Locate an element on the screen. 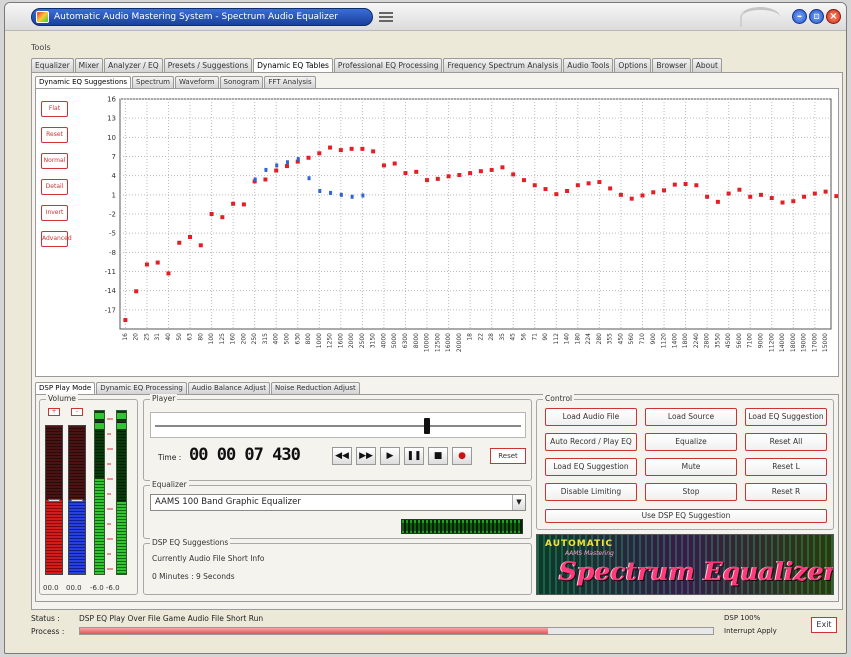  close-button: × is located at coordinates (833, 16).